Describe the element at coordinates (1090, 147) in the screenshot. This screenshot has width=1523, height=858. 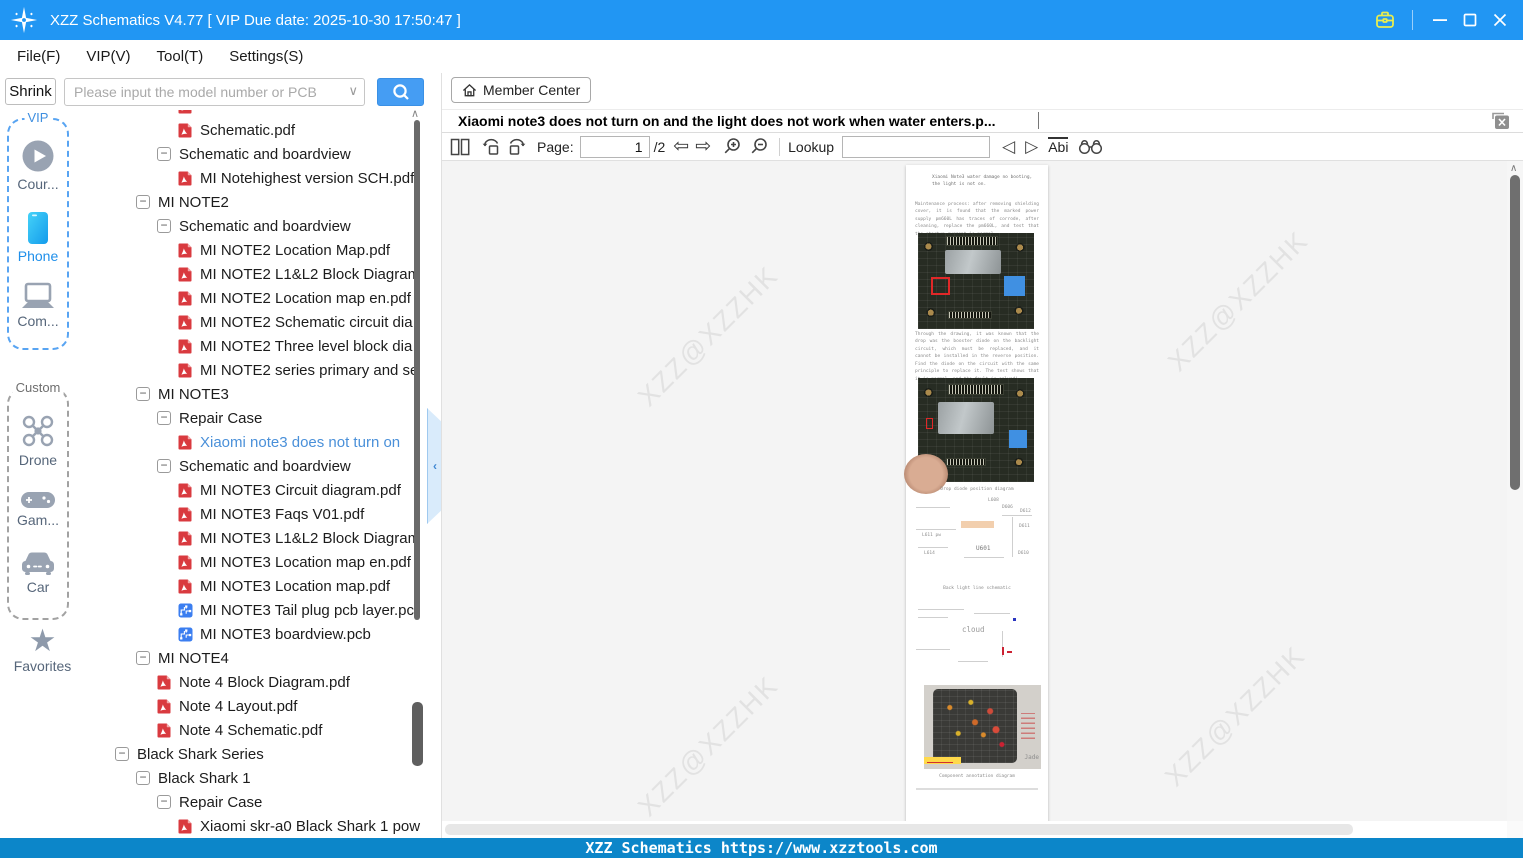
I see `binoculars-icon` at that location.